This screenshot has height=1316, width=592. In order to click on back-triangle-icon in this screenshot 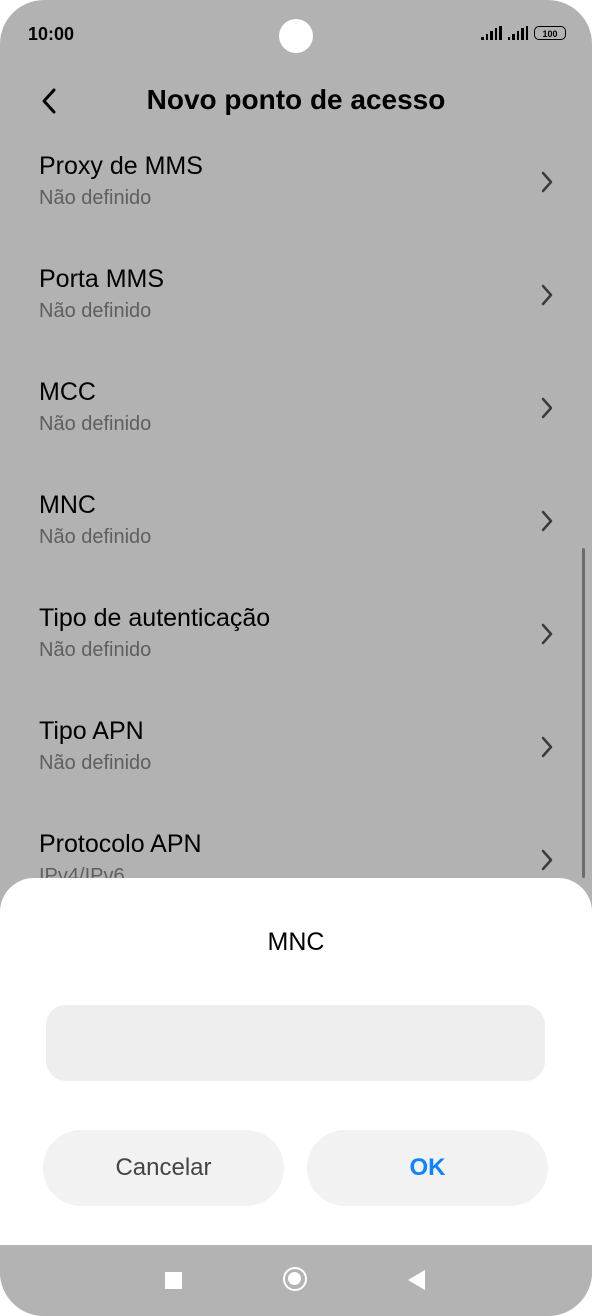, I will do `click(416, 1280)`.